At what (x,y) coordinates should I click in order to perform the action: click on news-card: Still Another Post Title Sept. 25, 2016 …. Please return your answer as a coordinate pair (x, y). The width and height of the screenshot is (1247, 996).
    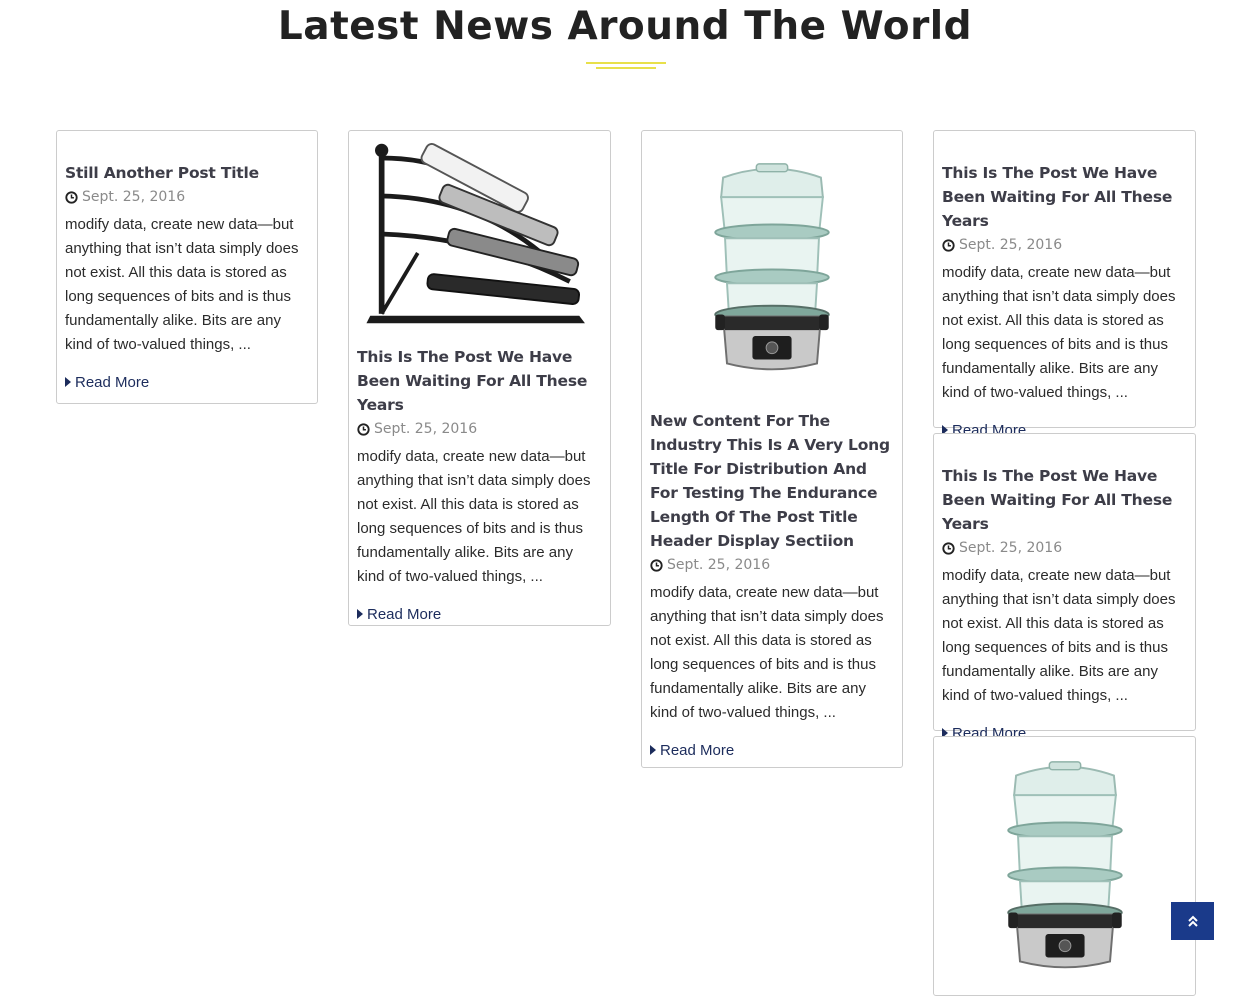
    Looking at the image, I should click on (187, 267).